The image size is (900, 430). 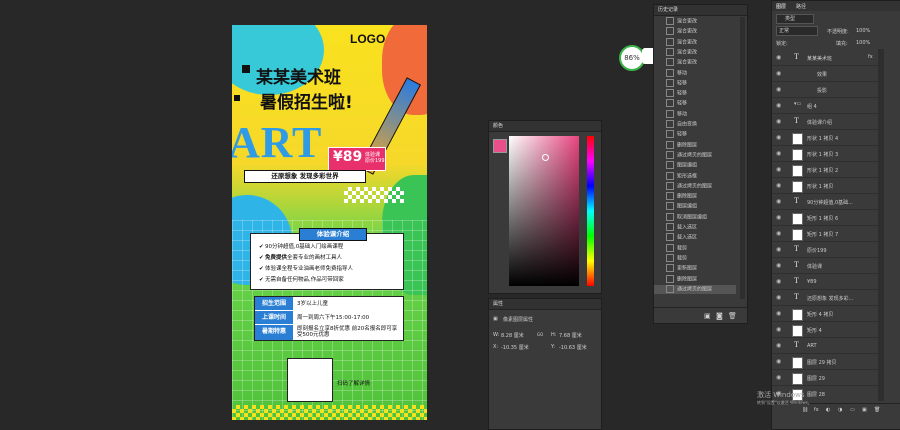 What do you see at coordinates (825, 265) in the screenshot?
I see `layer-row: ◉ T 体验课` at bounding box center [825, 265].